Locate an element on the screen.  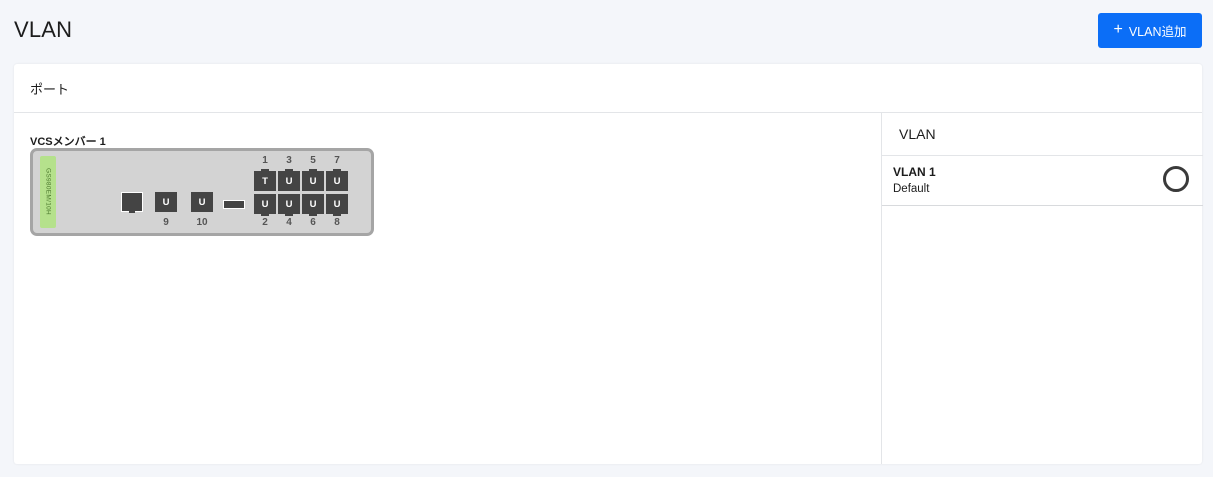
port-7: U is located at coordinates (337, 180).